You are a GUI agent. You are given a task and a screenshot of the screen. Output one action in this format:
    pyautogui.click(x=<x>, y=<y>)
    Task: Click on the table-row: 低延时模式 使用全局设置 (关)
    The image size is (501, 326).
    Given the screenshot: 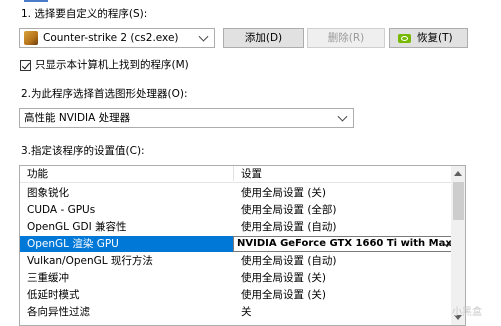 What is the action you would take?
    pyautogui.click(x=238, y=295)
    